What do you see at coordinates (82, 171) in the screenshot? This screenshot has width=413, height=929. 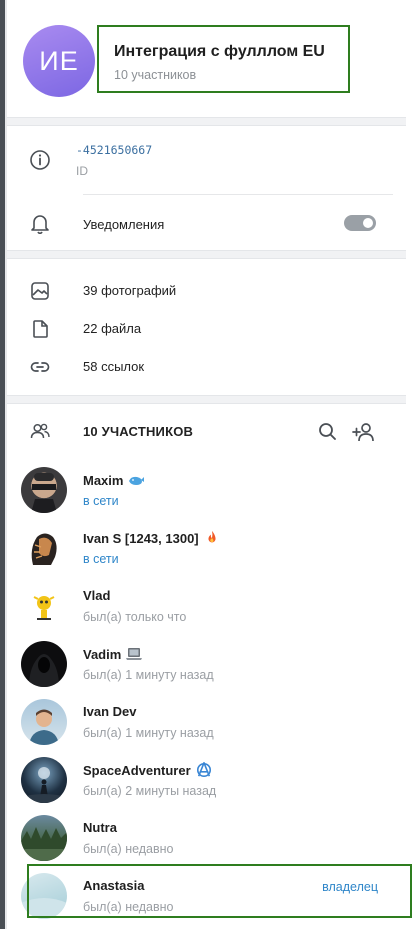 I see `chat-id-label: ID` at bounding box center [82, 171].